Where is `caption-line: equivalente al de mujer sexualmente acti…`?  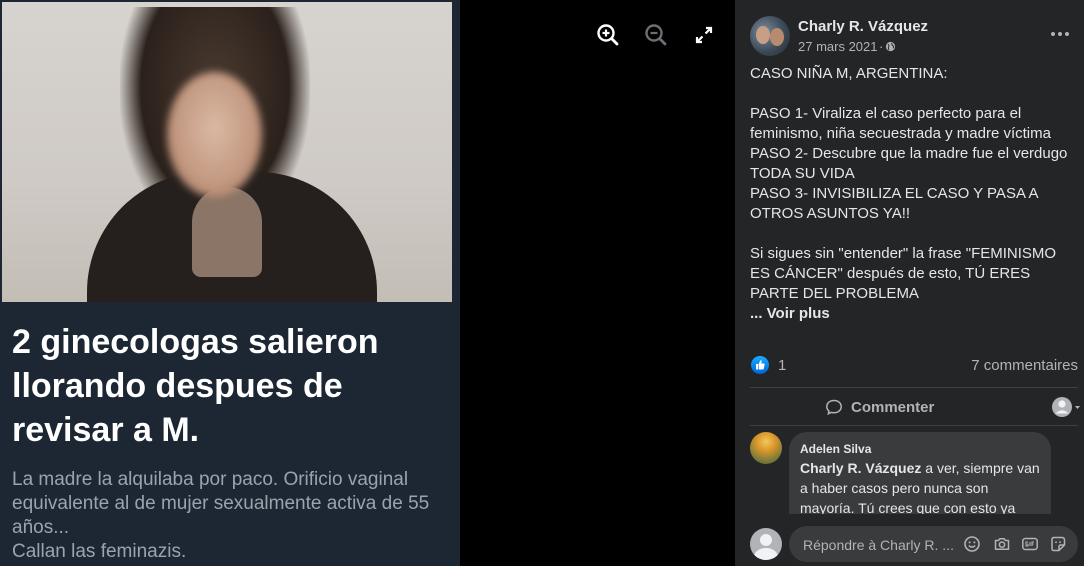
caption-line: equivalente al de mujer sexualmente acti… is located at coordinates (221, 503).